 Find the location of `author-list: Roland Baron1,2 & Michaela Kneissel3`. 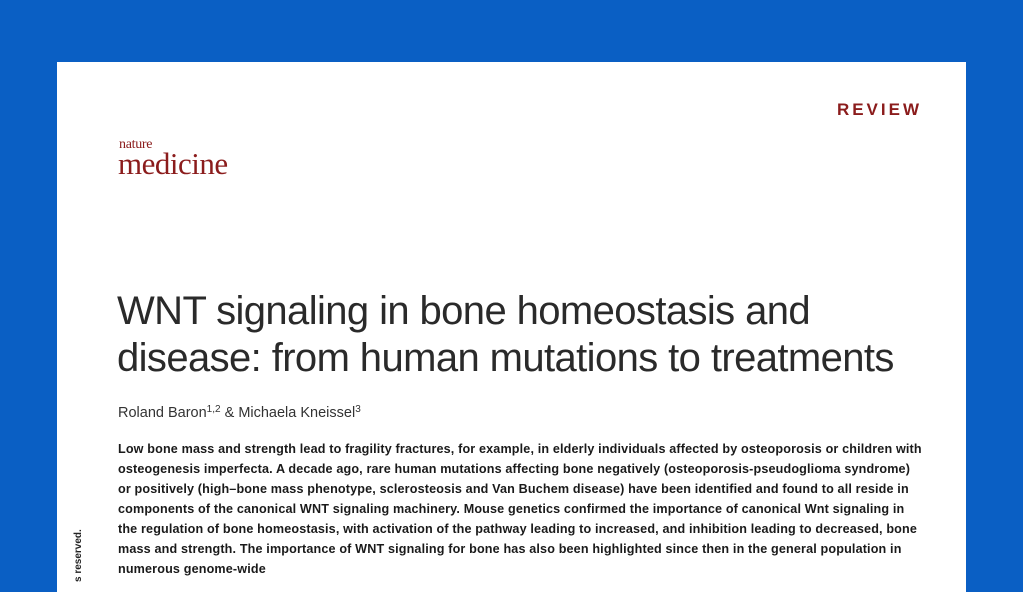

author-list: Roland Baron1,2 & Michaela Kneissel3 is located at coordinates (239, 412).